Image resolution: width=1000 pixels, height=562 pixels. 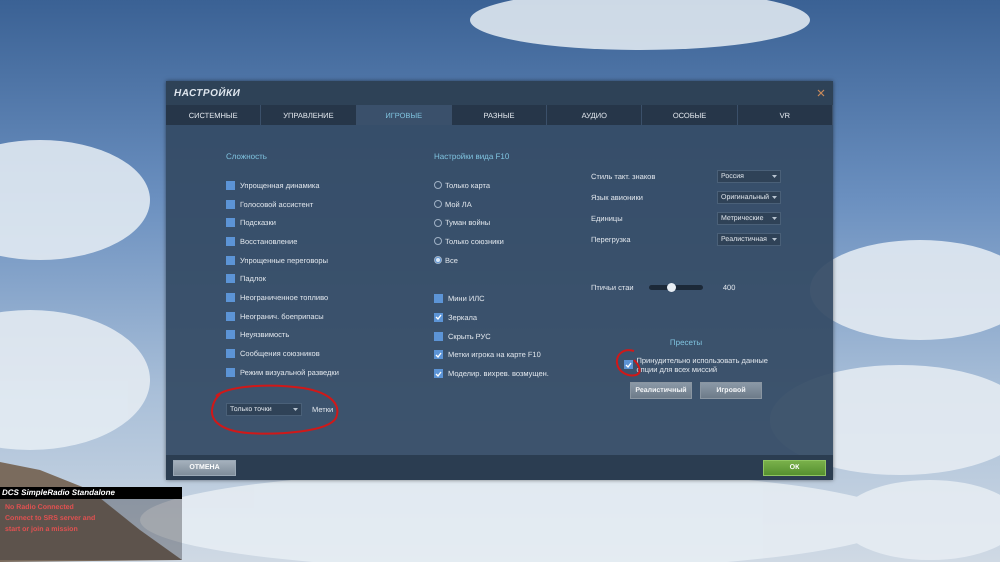 What do you see at coordinates (821, 93) in the screenshot?
I see `close-icon` at bounding box center [821, 93].